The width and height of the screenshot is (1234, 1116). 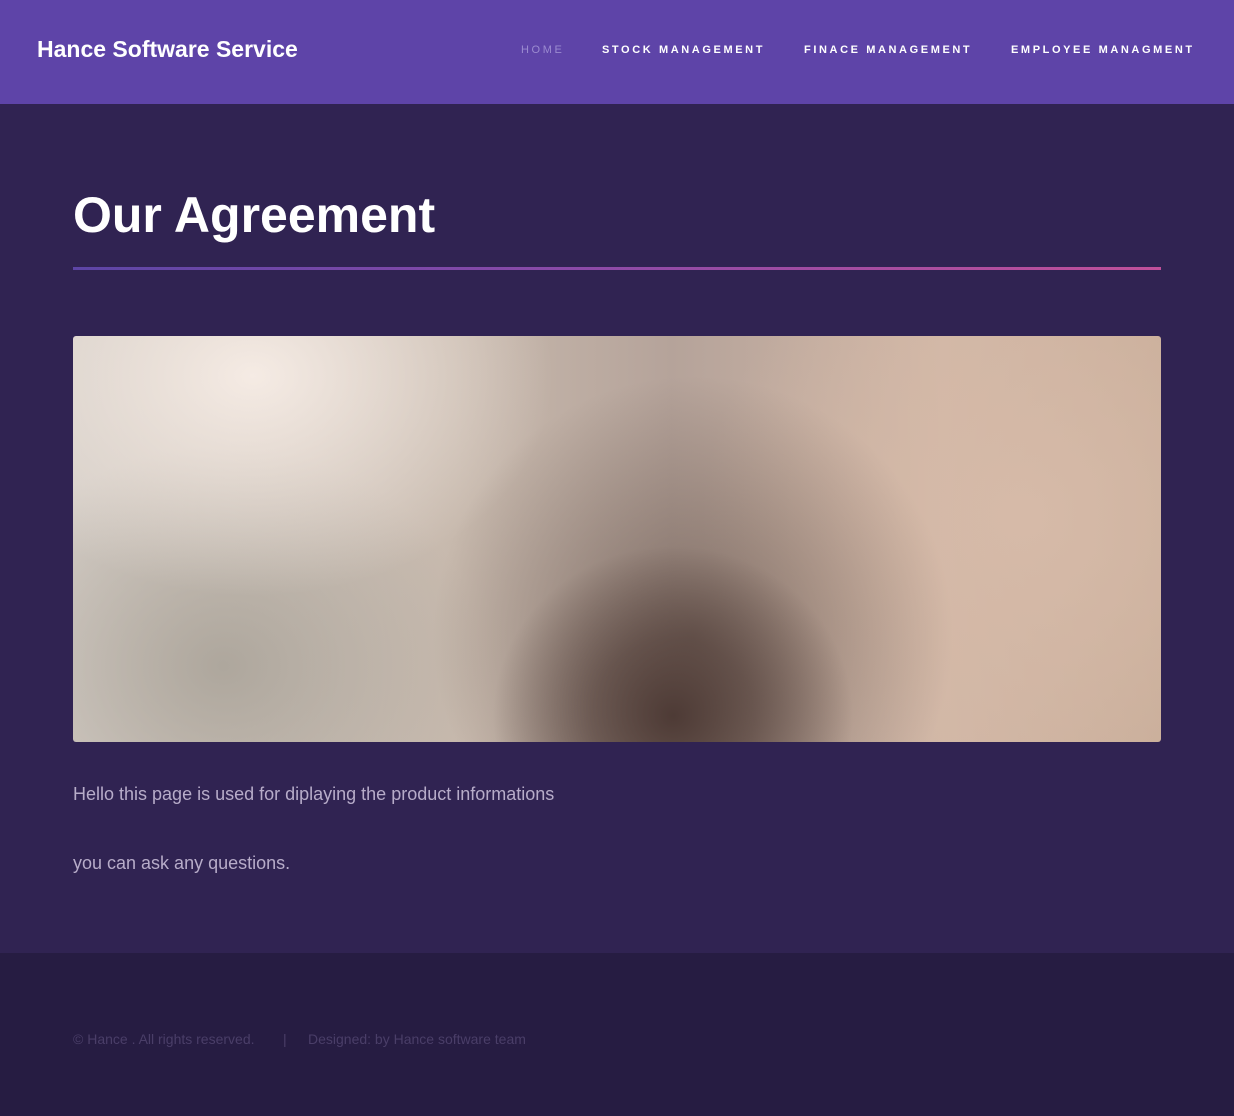 What do you see at coordinates (1103, 50) in the screenshot?
I see `nav-link-employee-management: EMPLOYEE MANAGMENT` at bounding box center [1103, 50].